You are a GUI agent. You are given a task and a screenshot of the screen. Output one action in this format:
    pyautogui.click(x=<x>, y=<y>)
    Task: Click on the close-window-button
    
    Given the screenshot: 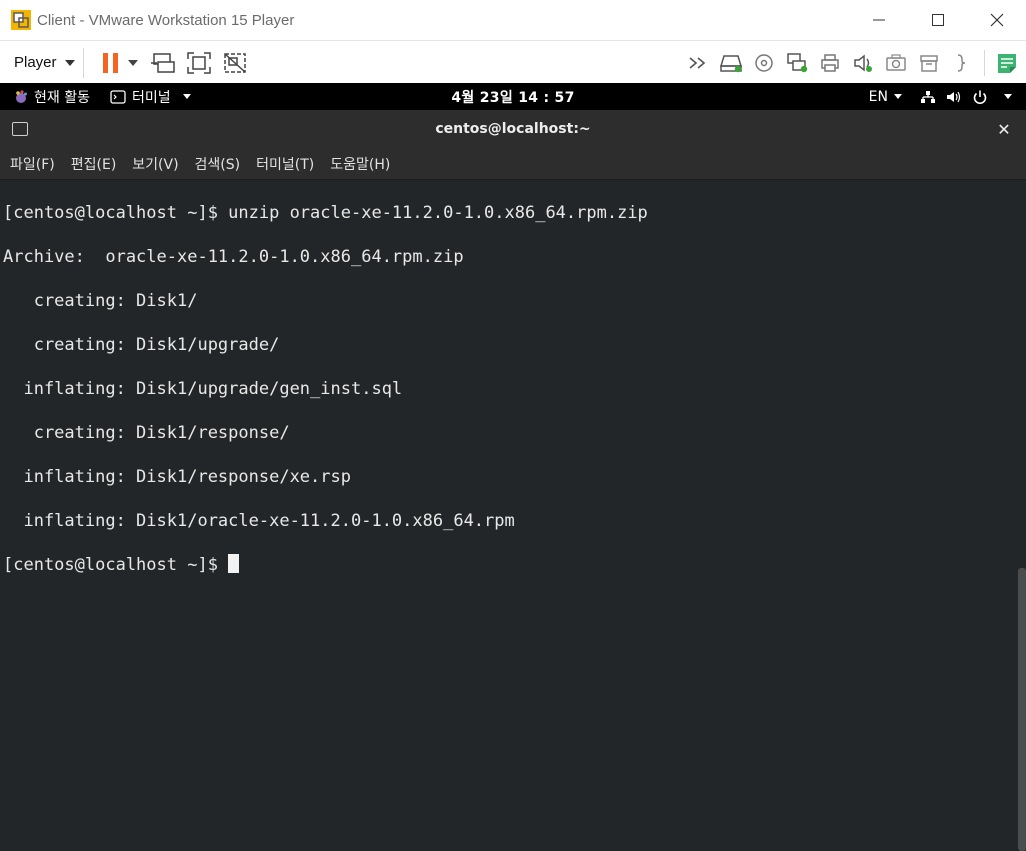 What is the action you would take?
    pyautogui.click(x=996, y=20)
    